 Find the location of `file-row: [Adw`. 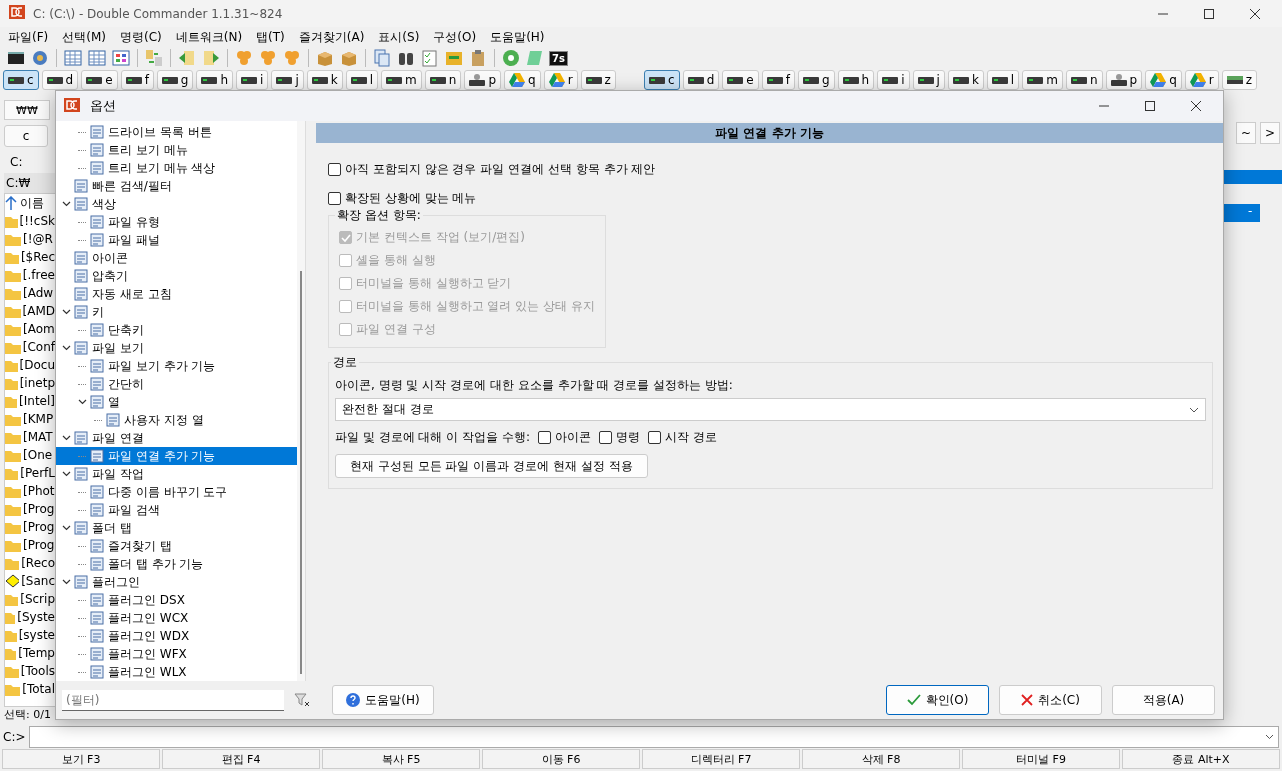

file-row: [Adw is located at coordinates (30, 293).